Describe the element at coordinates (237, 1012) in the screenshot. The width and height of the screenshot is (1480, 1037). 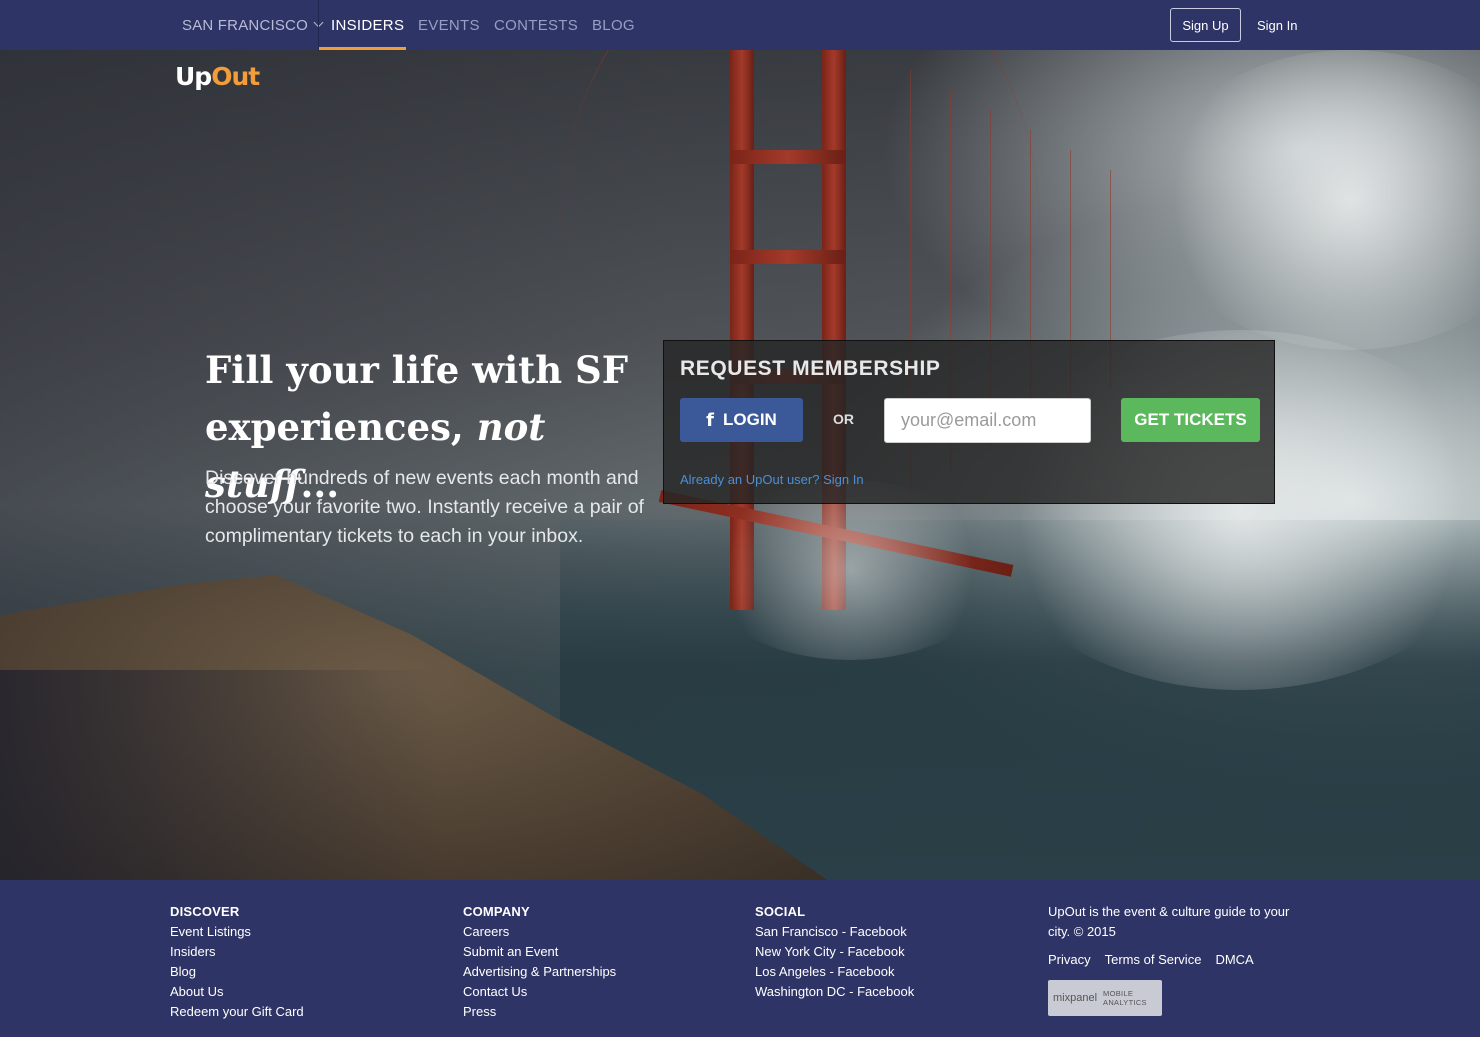
I see `footer-link-redeem-gift-card: Redeem your Gift Card` at that location.